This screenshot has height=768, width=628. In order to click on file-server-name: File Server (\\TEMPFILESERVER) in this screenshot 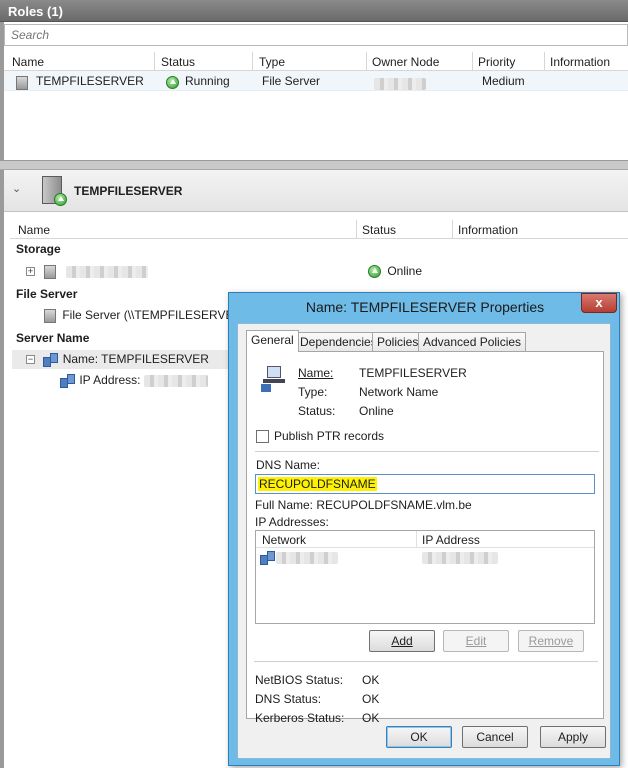, I will do `click(154, 315)`.